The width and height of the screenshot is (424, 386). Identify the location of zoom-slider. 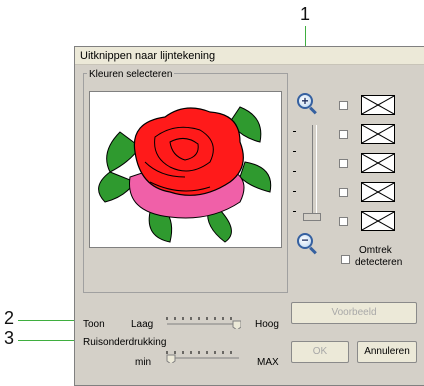
(314, 171).